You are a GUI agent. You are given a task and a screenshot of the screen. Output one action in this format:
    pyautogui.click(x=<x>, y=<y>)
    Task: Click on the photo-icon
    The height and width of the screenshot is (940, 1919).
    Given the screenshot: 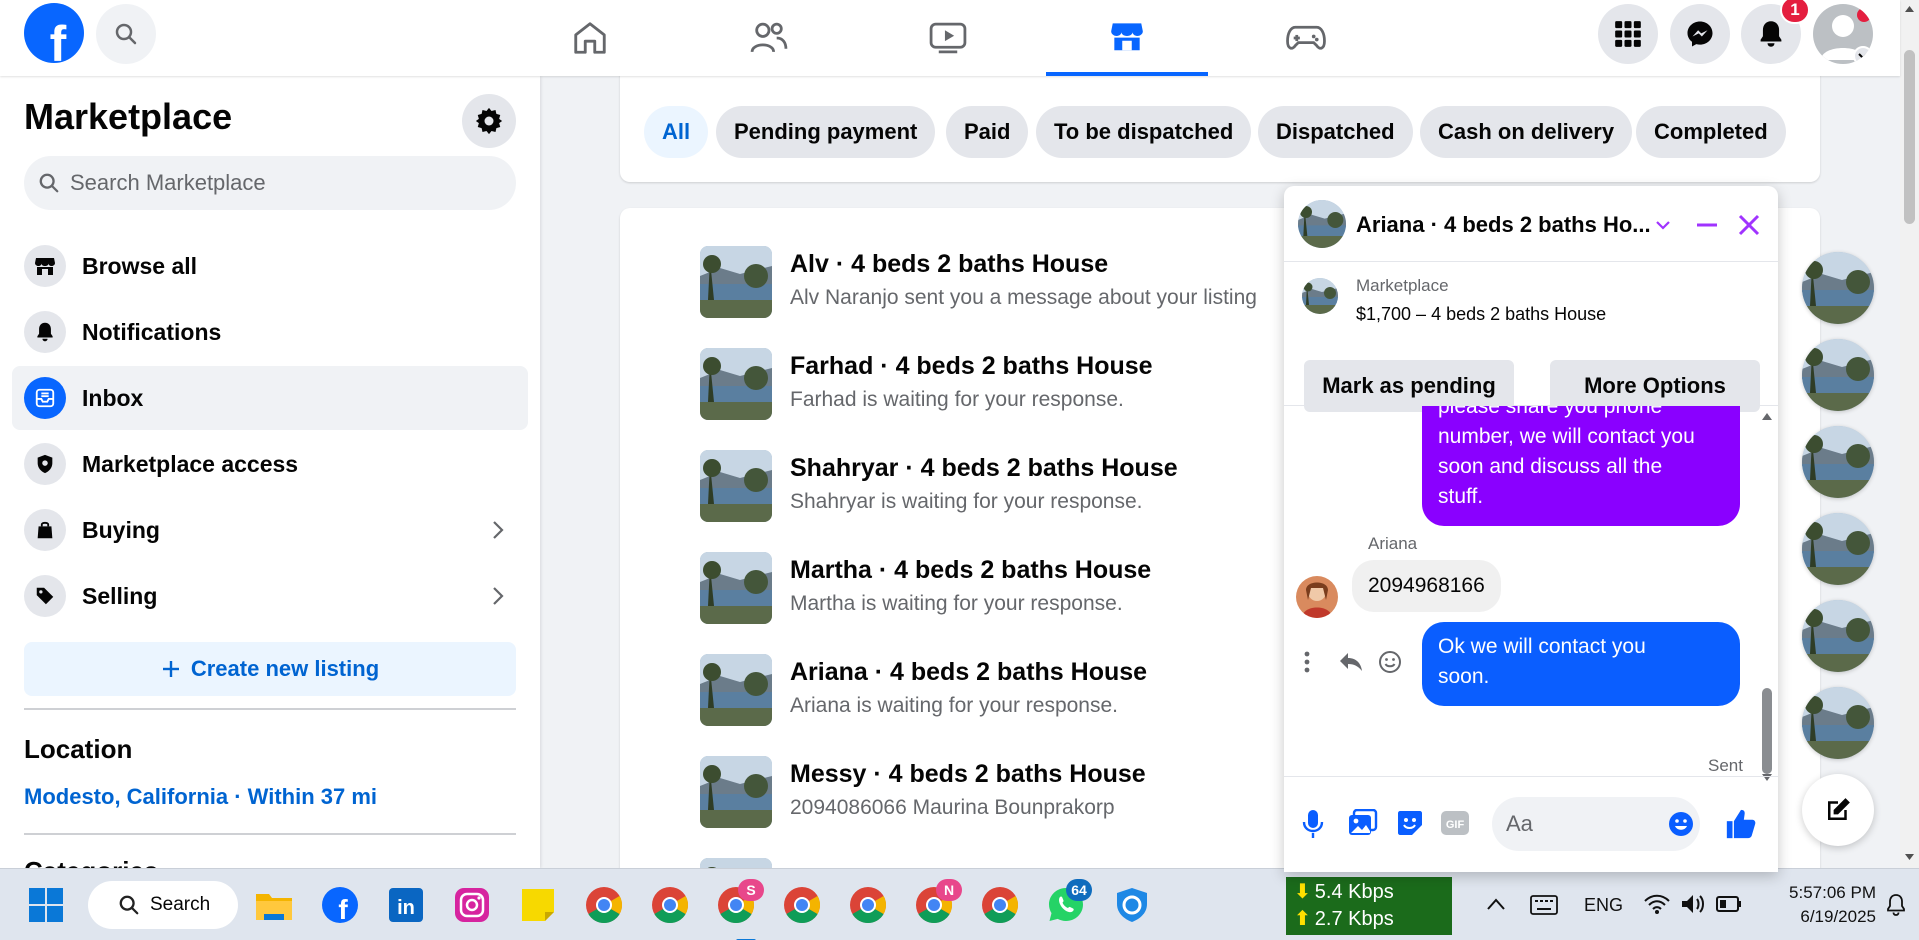 What is the action you would take?
    pyautogui.click(x=1363, y=823)
    